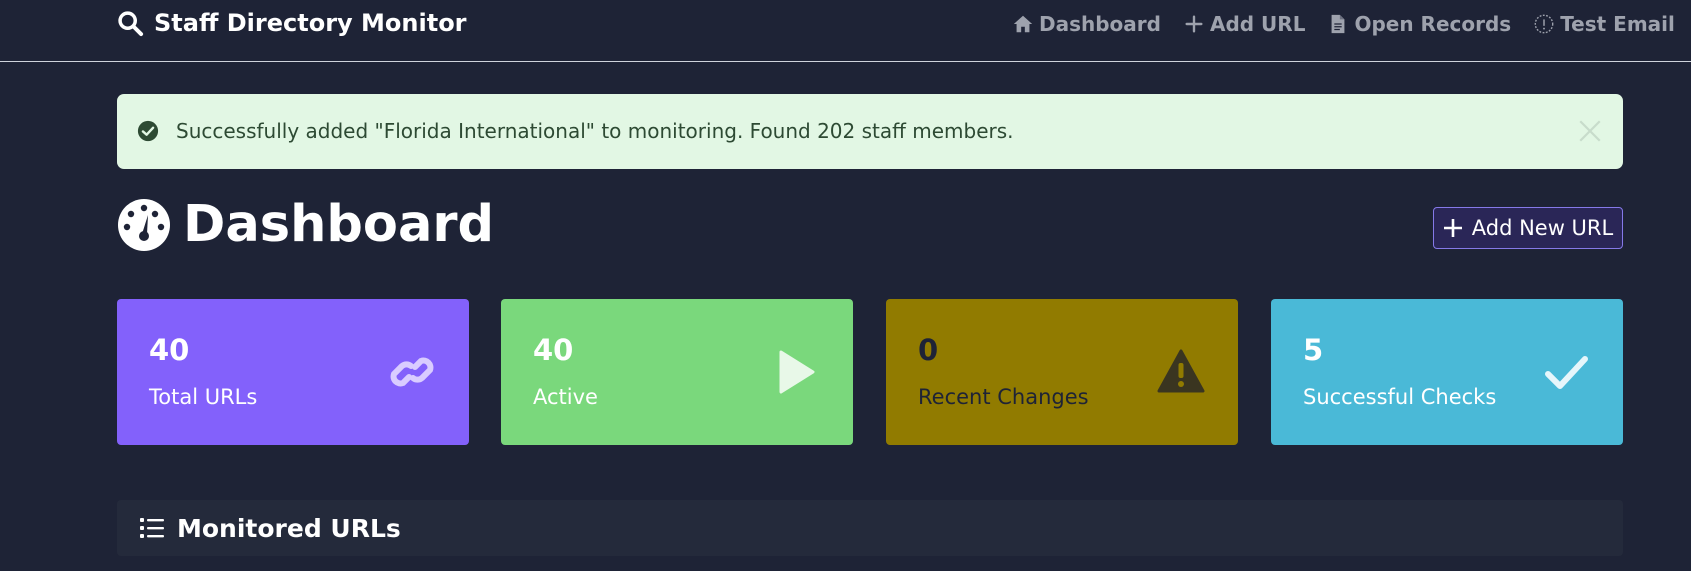 This screenshot has width=1691, height=571. I want to click on brand-title: Staff Directory Monitor, so click(310, 23).